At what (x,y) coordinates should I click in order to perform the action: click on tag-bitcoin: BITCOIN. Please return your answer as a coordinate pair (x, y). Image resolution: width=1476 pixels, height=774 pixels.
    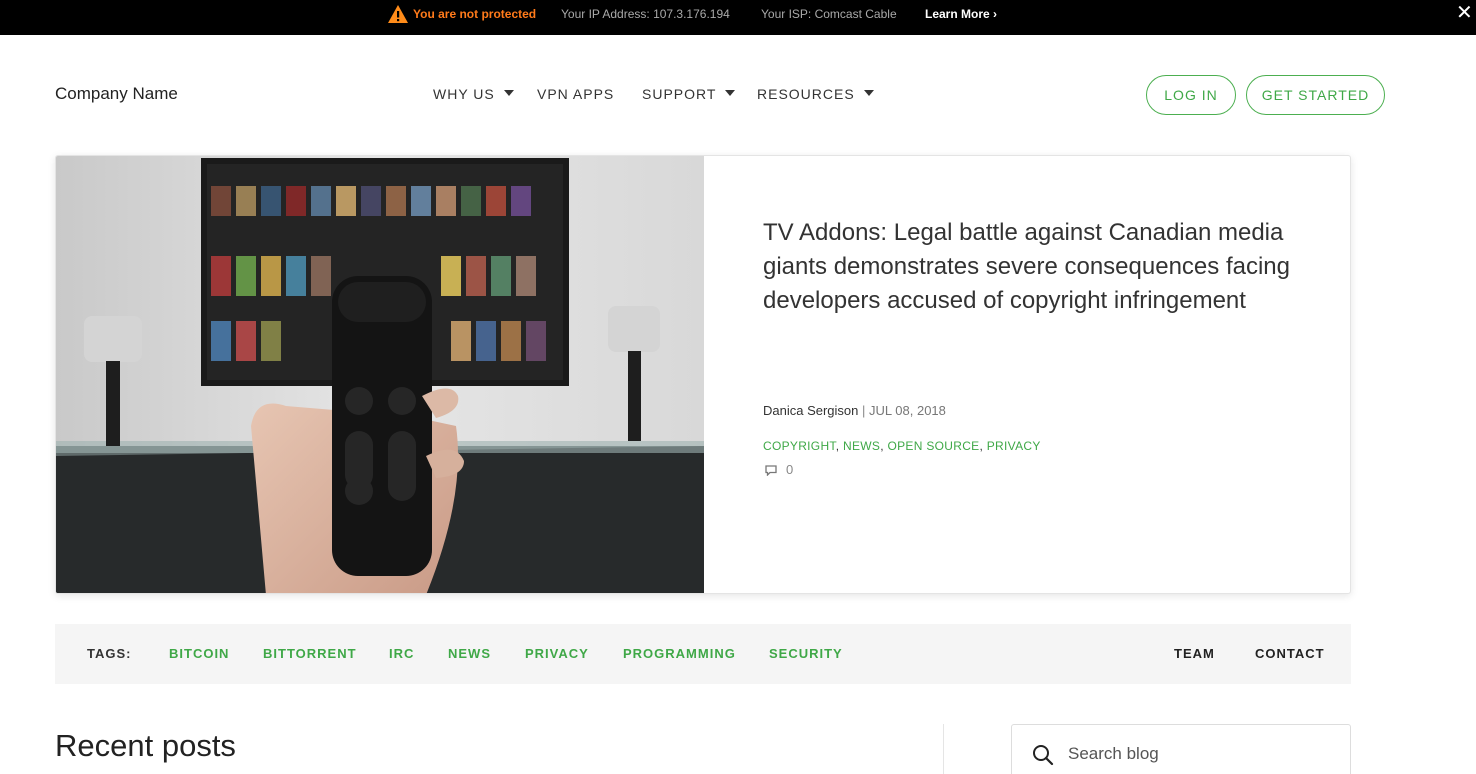
    Looking at the image, I should click on (199, 653).